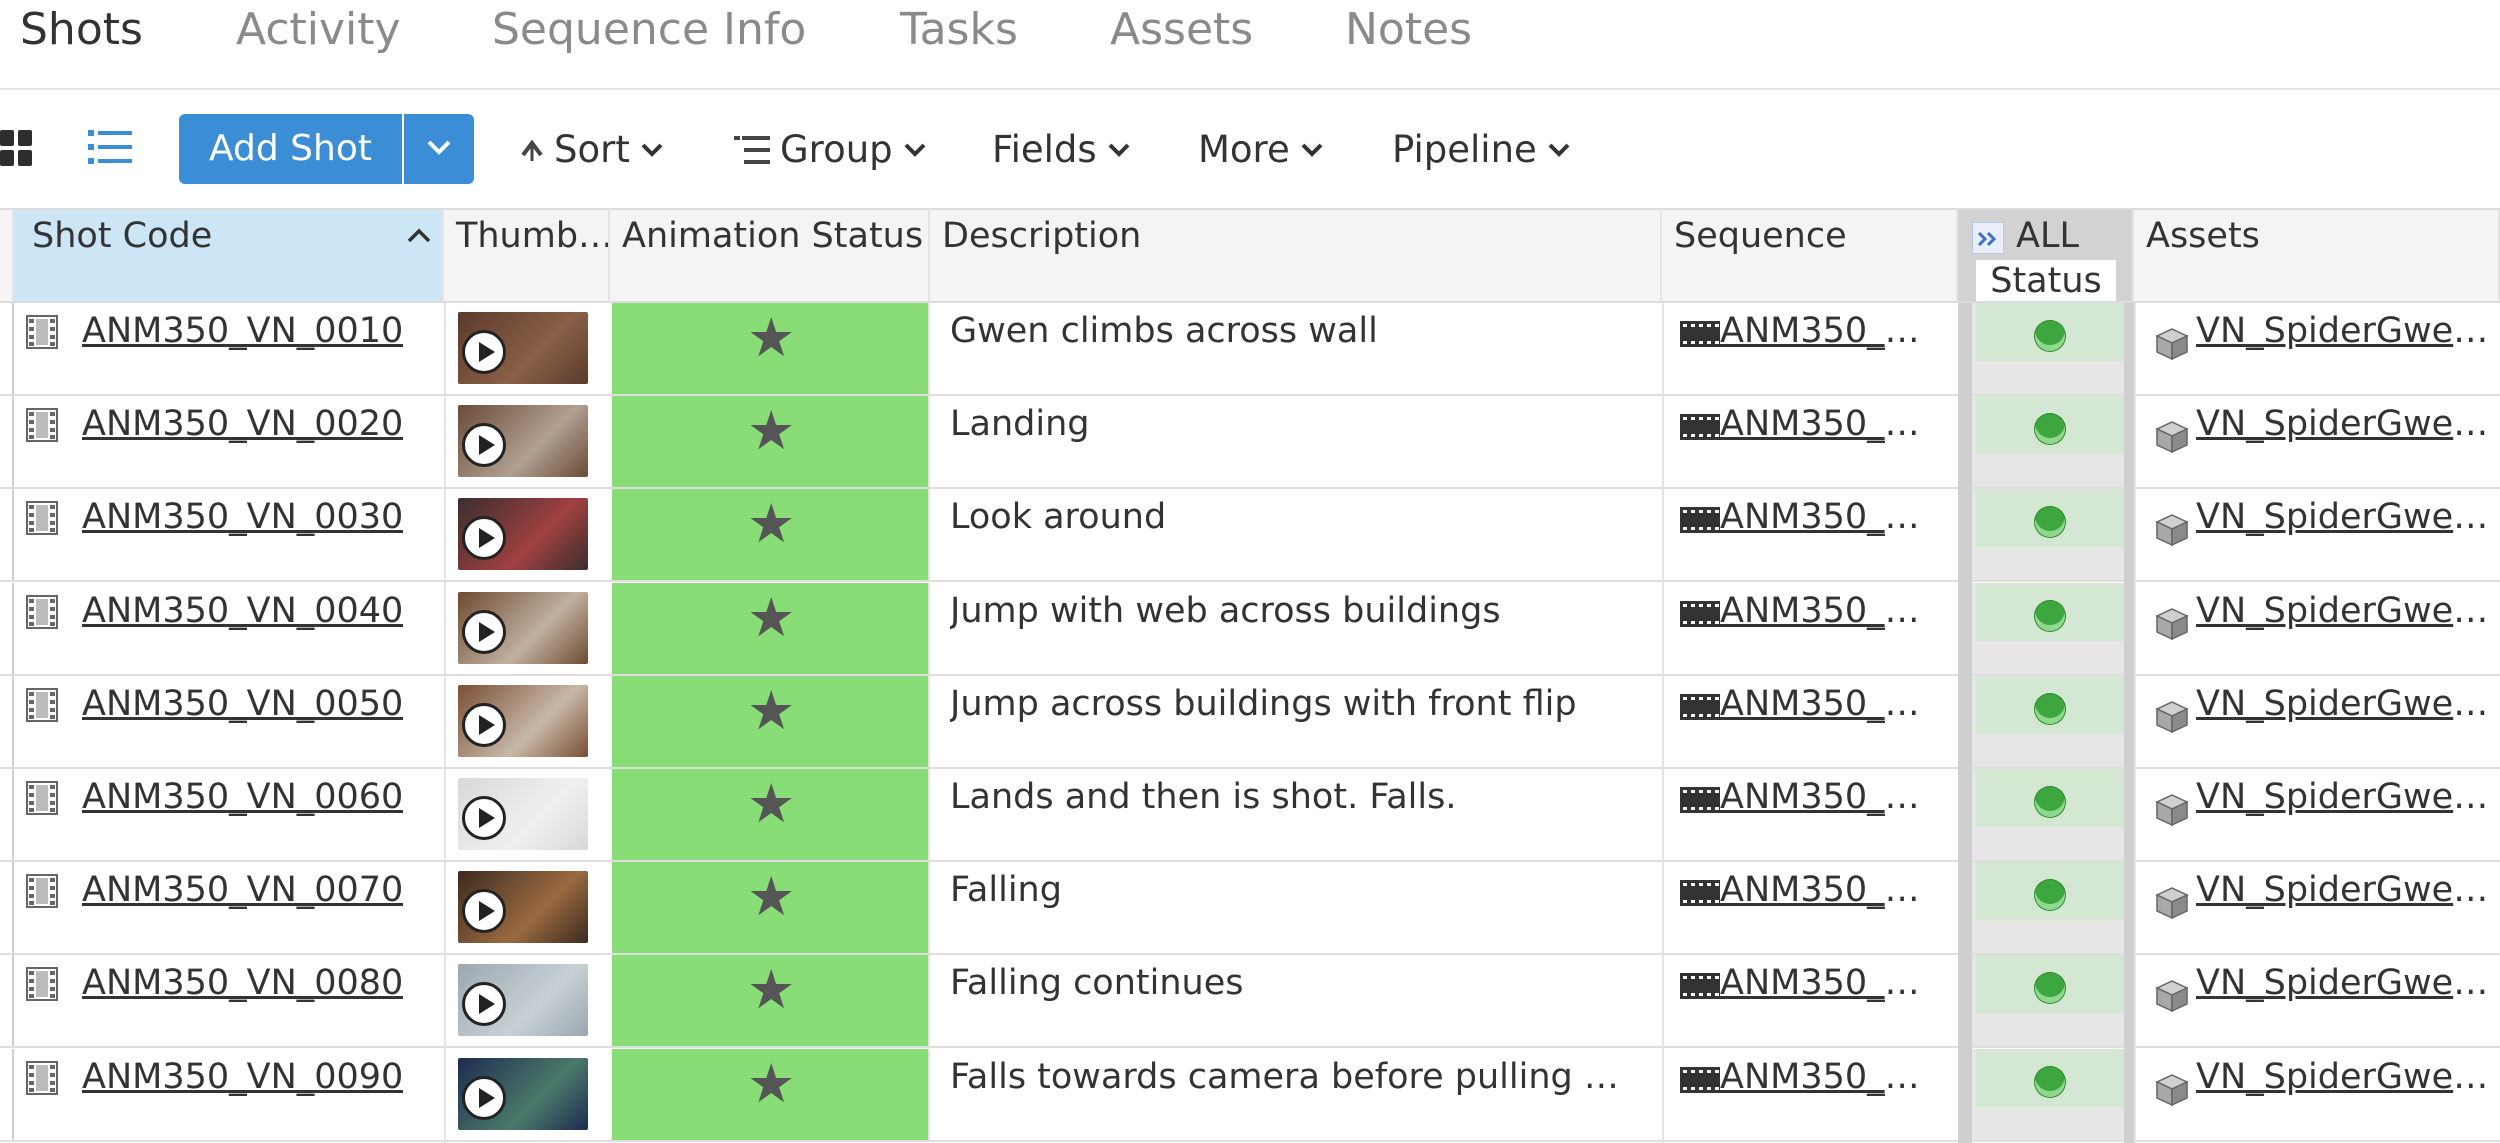  I want to click on shot-code-link: ANM350_VN_0030, so click(242, 517).